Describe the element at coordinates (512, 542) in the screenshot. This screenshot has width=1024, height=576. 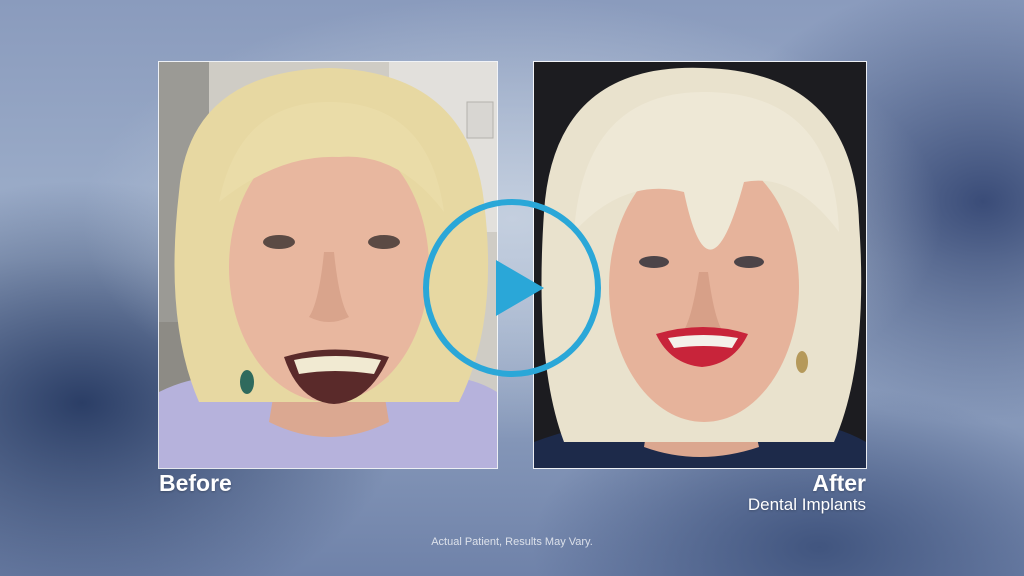
I see `disclaimer-text: Actual Patient, Results May Vary.` at that location.